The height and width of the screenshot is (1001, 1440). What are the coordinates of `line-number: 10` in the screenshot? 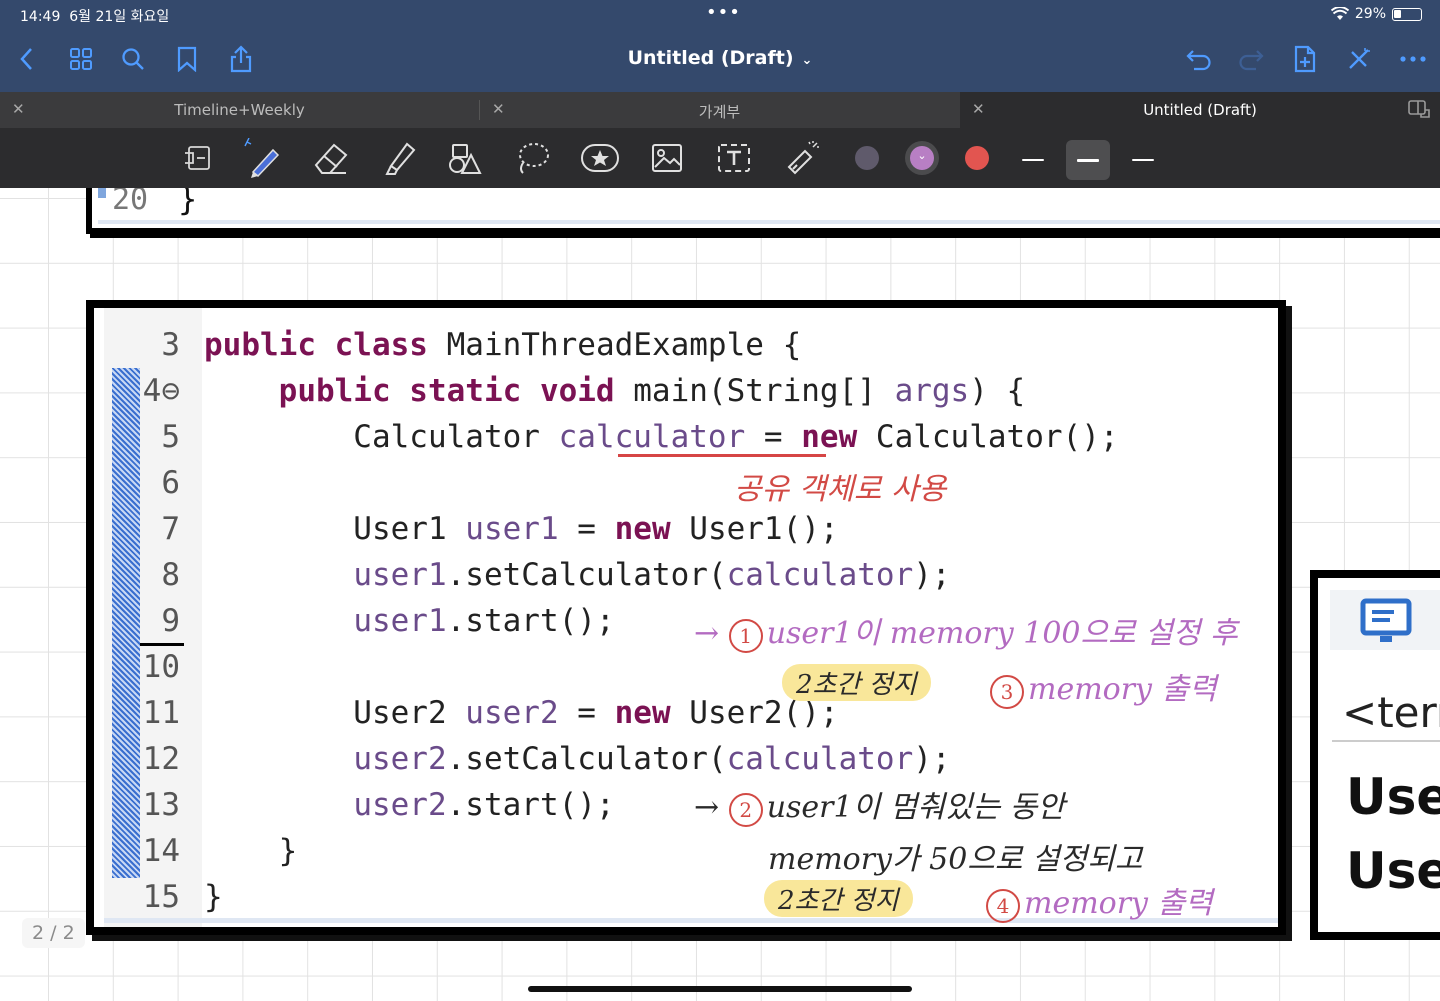 It's located at (161, 667).